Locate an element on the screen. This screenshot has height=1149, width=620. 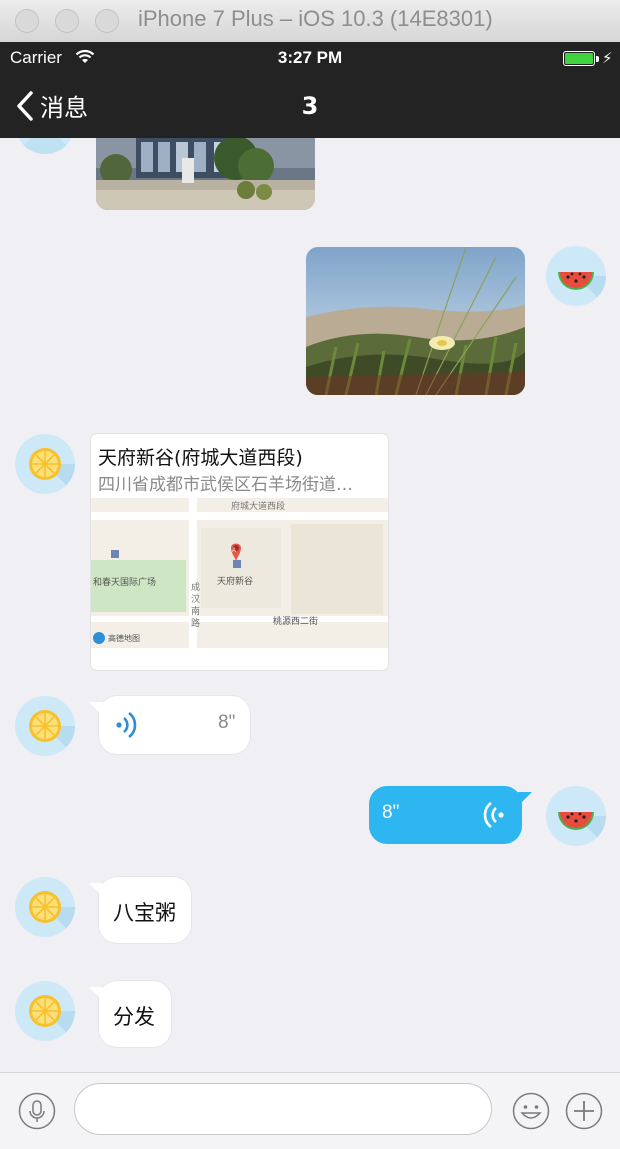
status-time: 3:27 PM is located at coordinates (310, 57).